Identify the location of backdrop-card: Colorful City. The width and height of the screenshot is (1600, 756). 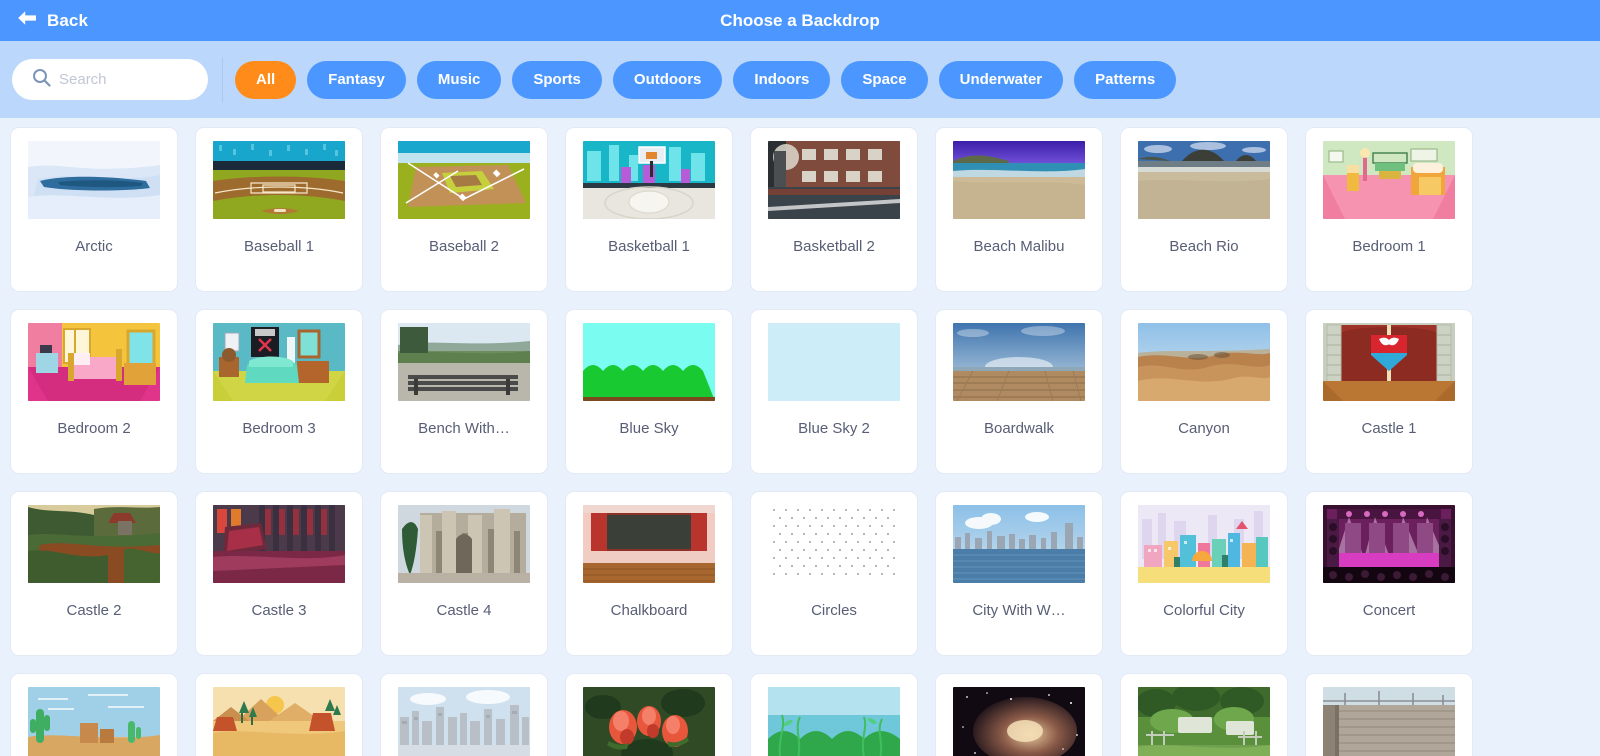
(1204, 573).